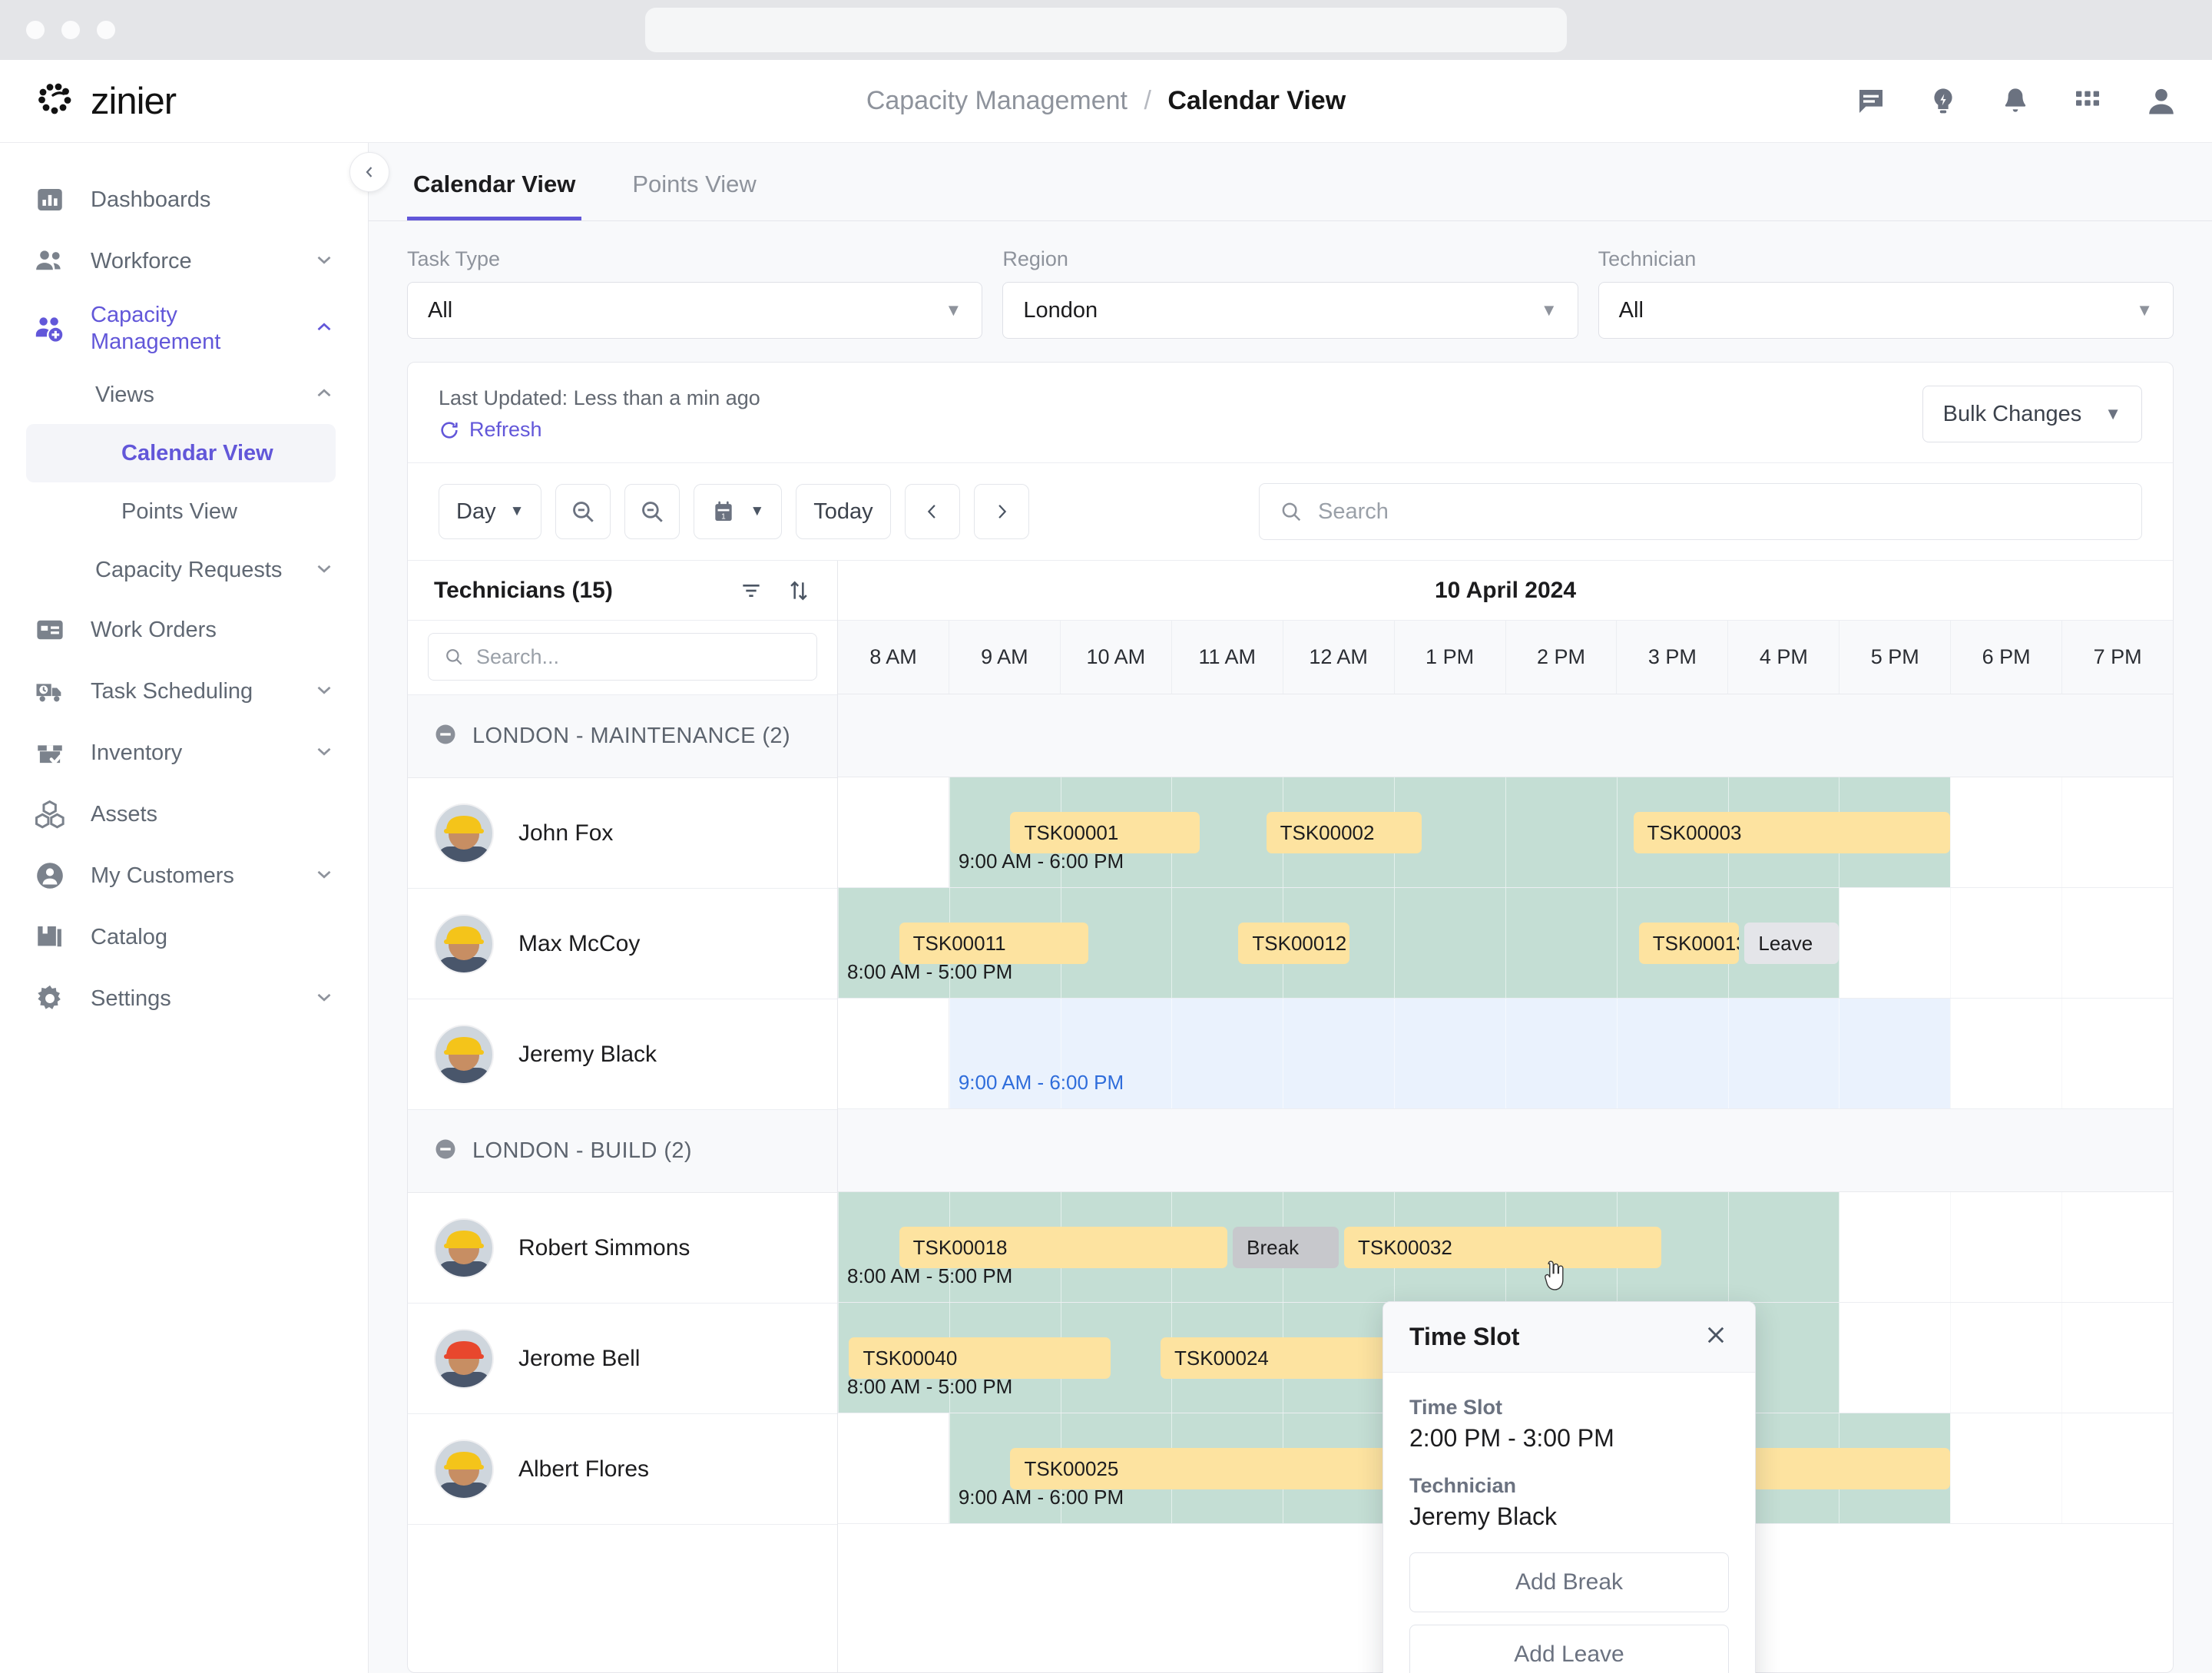 The image size is (2212, 1673). I want to click on sidebar-item-settings: Settings, so click(184, 998).